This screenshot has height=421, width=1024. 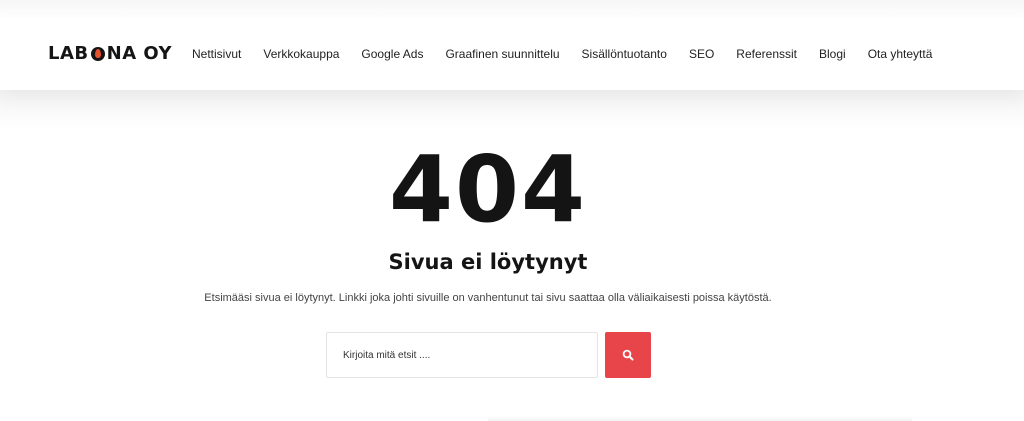 What do you see at coordinates (502, 54) in the screenshot?
I see `nav-item-graafinen-suunnittelu: Graafinen suunnittelu` at bounding box center [502, 54].